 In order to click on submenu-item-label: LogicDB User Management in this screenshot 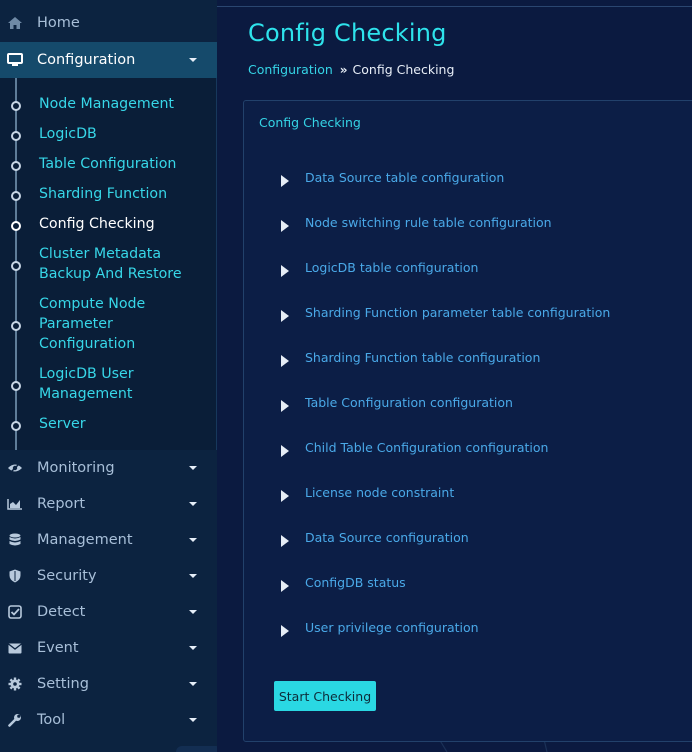, I will do `click(86, 384)`.